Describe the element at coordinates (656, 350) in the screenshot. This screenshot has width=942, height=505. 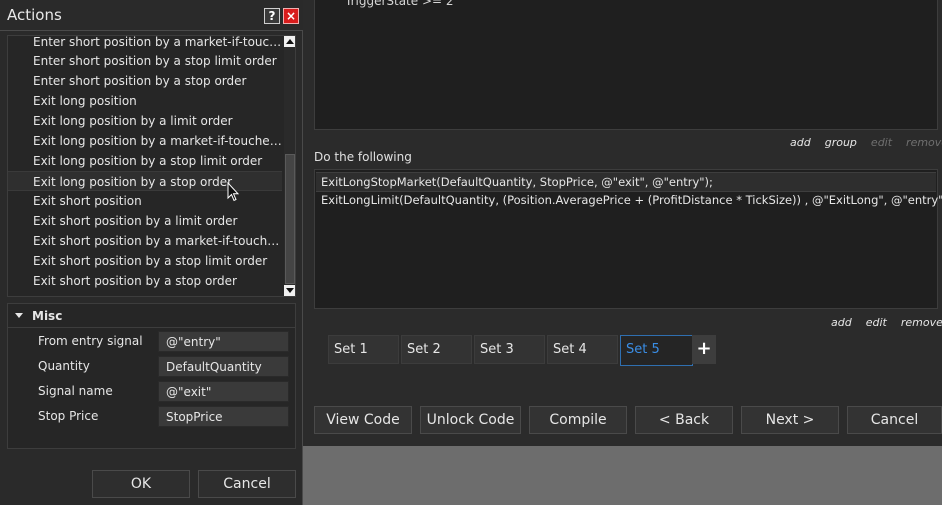
I see `tab-set-5: Set 5` at that location.